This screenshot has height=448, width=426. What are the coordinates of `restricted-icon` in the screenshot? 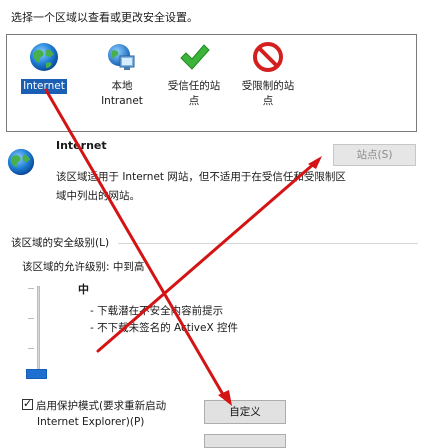 It's located at (268, 57).